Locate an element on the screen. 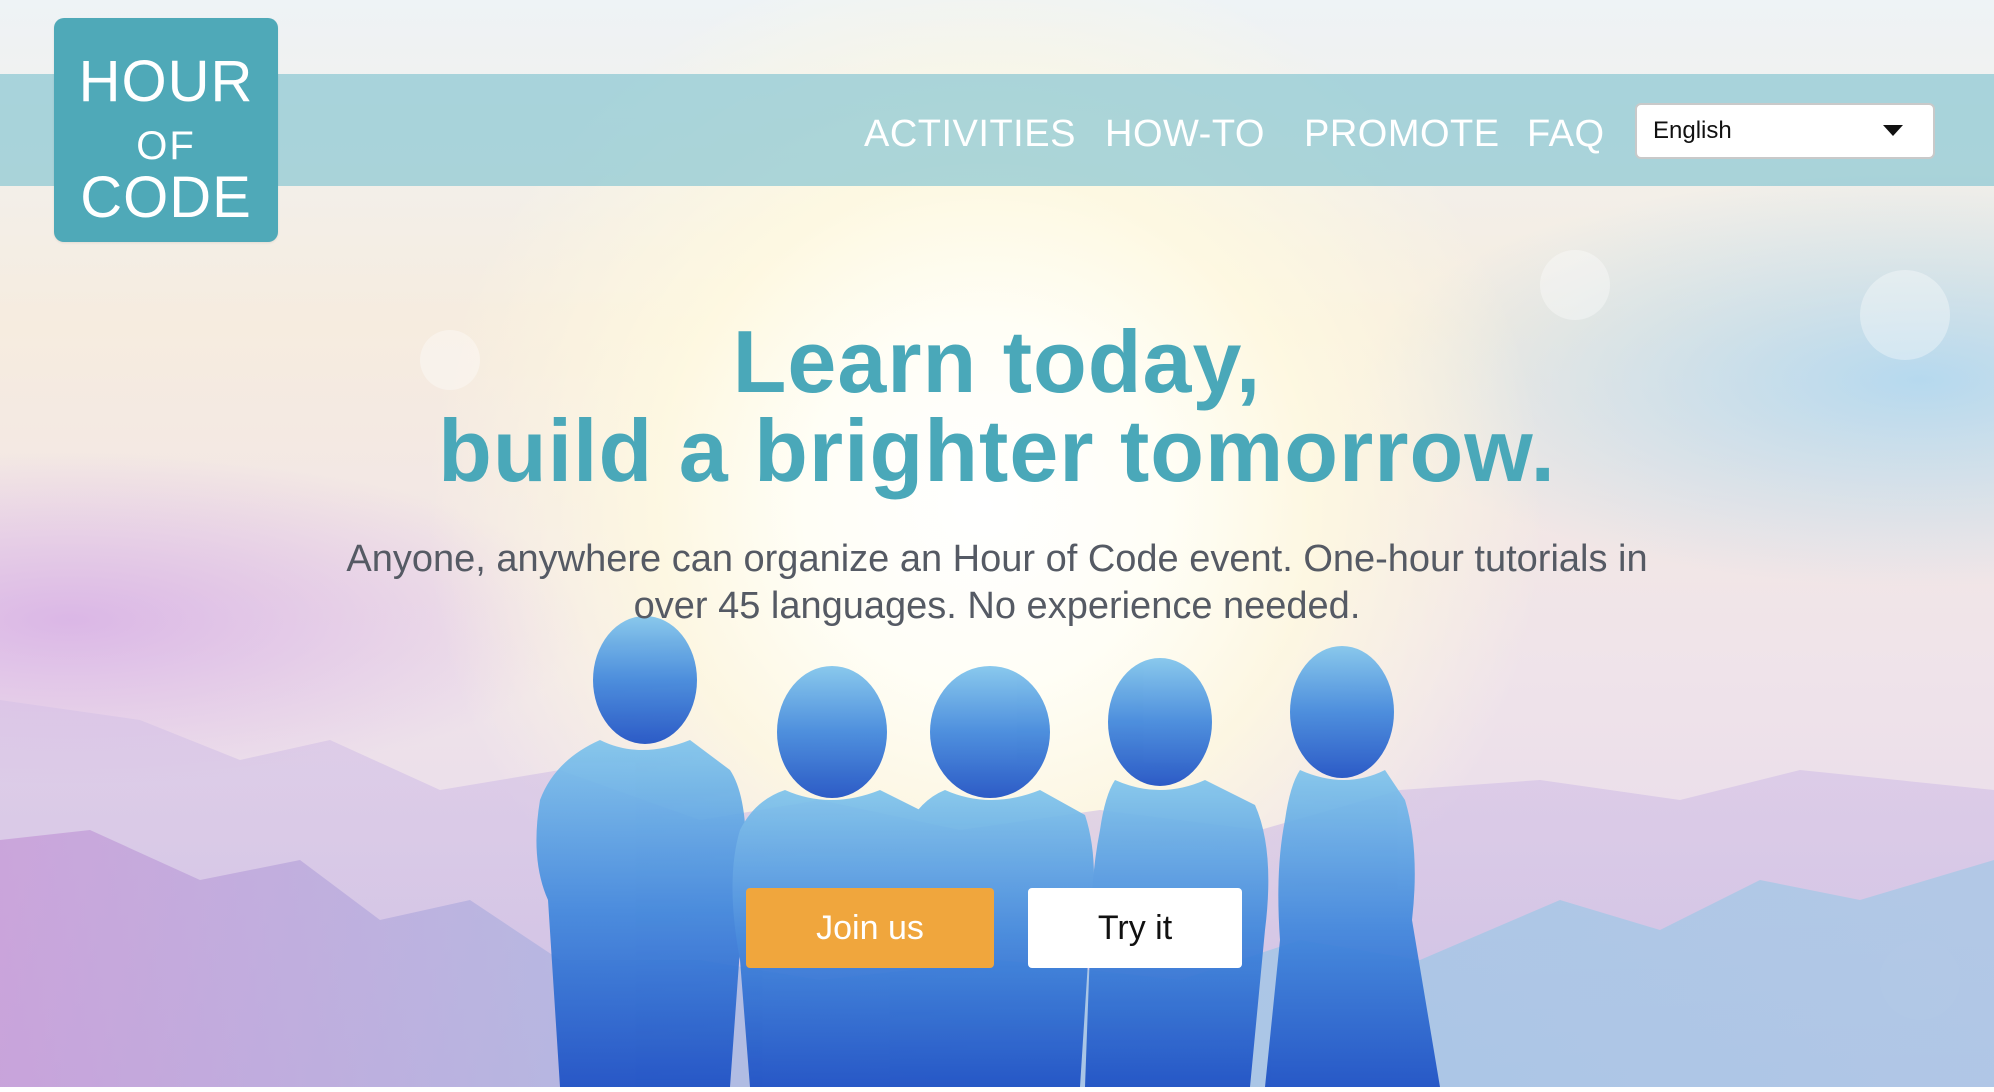  hero-headline-line-2: build a brighter tomorrow. is located at coordinates (997, 450).